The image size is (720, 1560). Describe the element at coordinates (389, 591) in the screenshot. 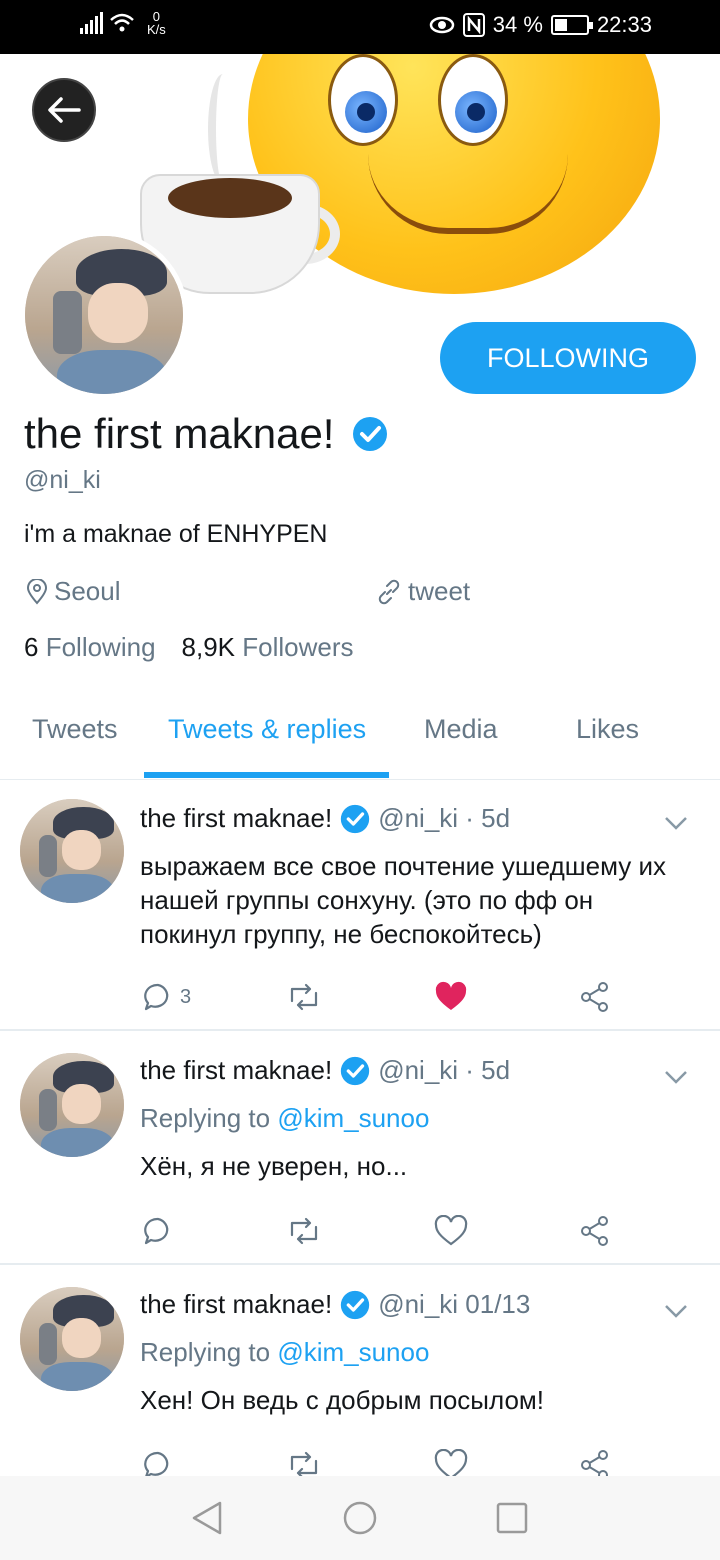

I see `link-icon` at that location.